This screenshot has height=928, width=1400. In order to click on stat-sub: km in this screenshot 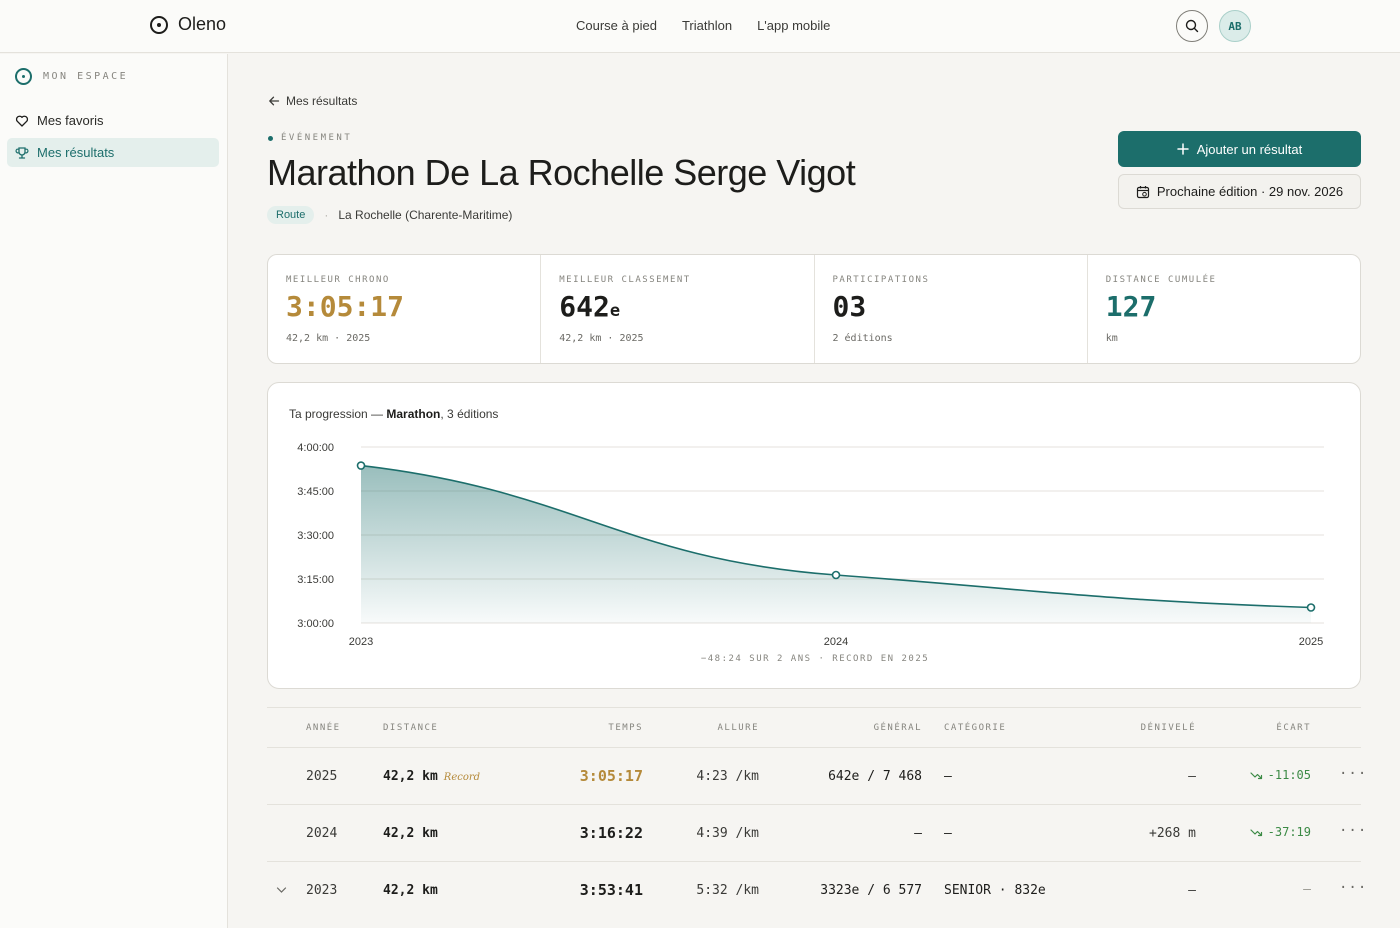, I will do `click(1111, 338)`.